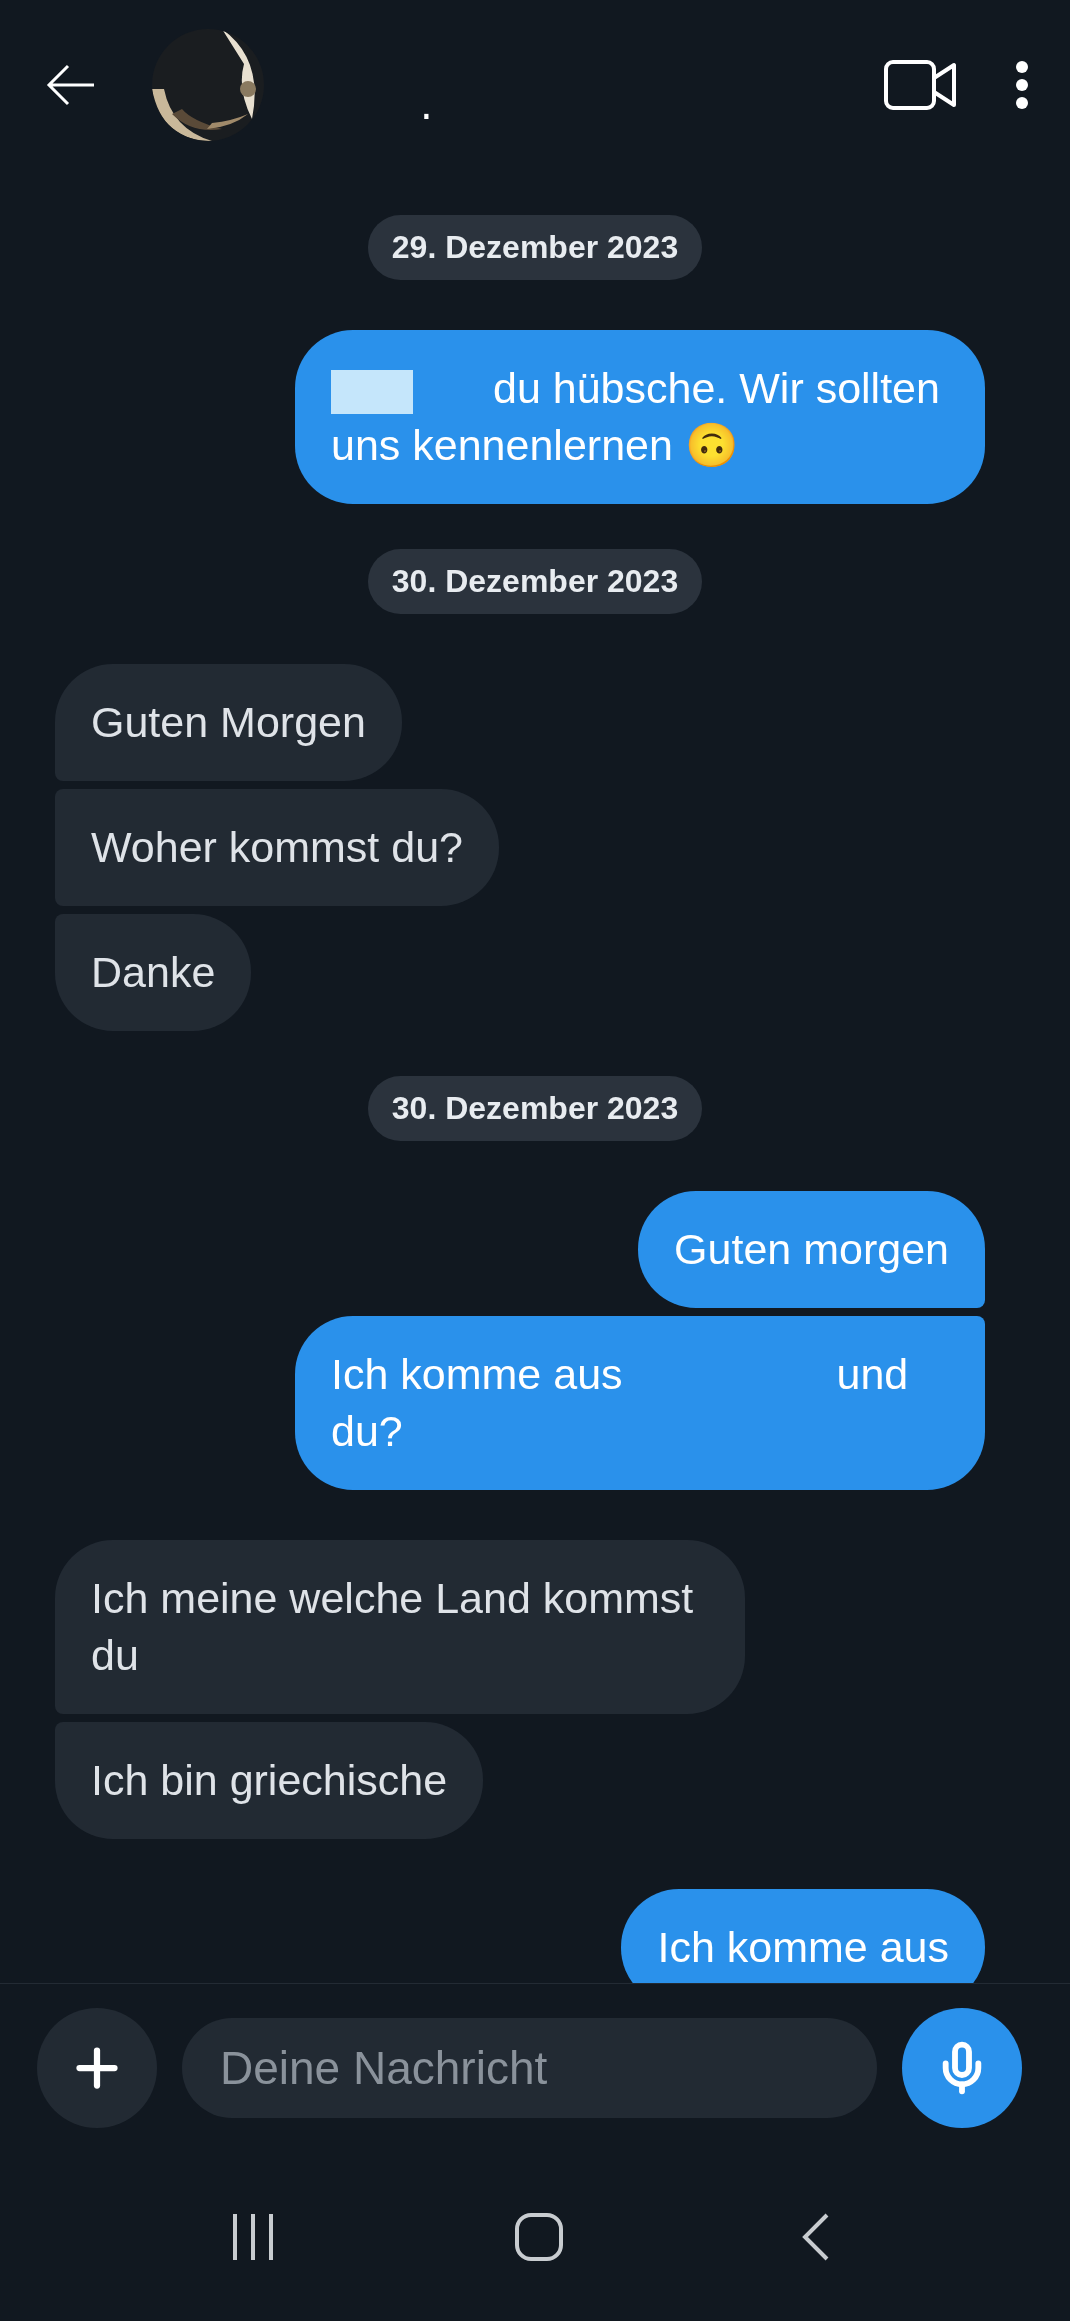 The width and height of the screenshot is (1070, 2321). Describe the element at coordinates (269, 1780) in the screenshot. I see `message-bubble: Ich bin griechische` at that location.